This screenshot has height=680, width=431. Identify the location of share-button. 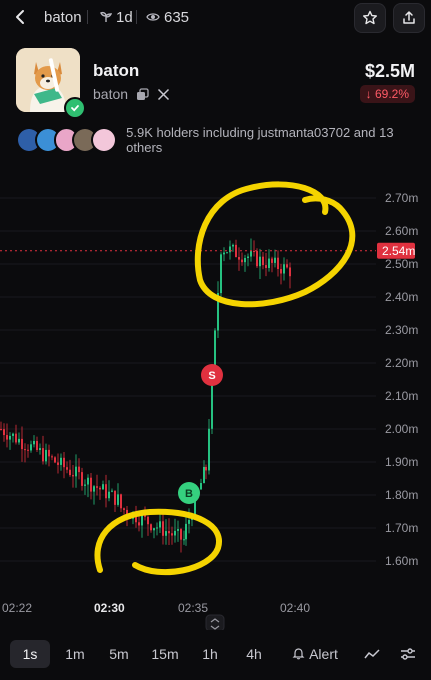
(409, 18).